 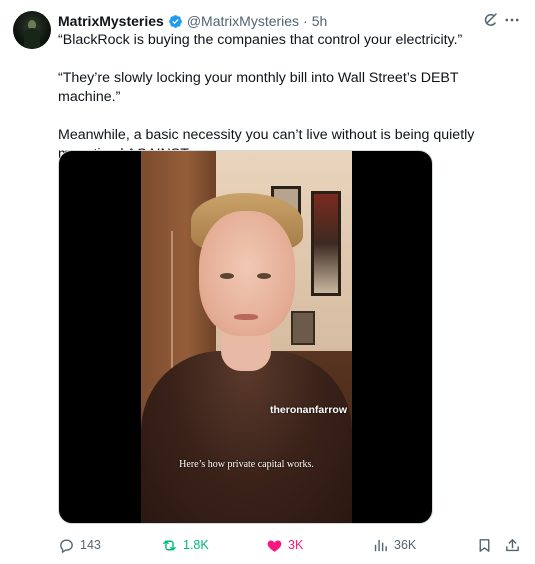 I want to click on repost-button: 1.8K, so click(x=185, y=545).